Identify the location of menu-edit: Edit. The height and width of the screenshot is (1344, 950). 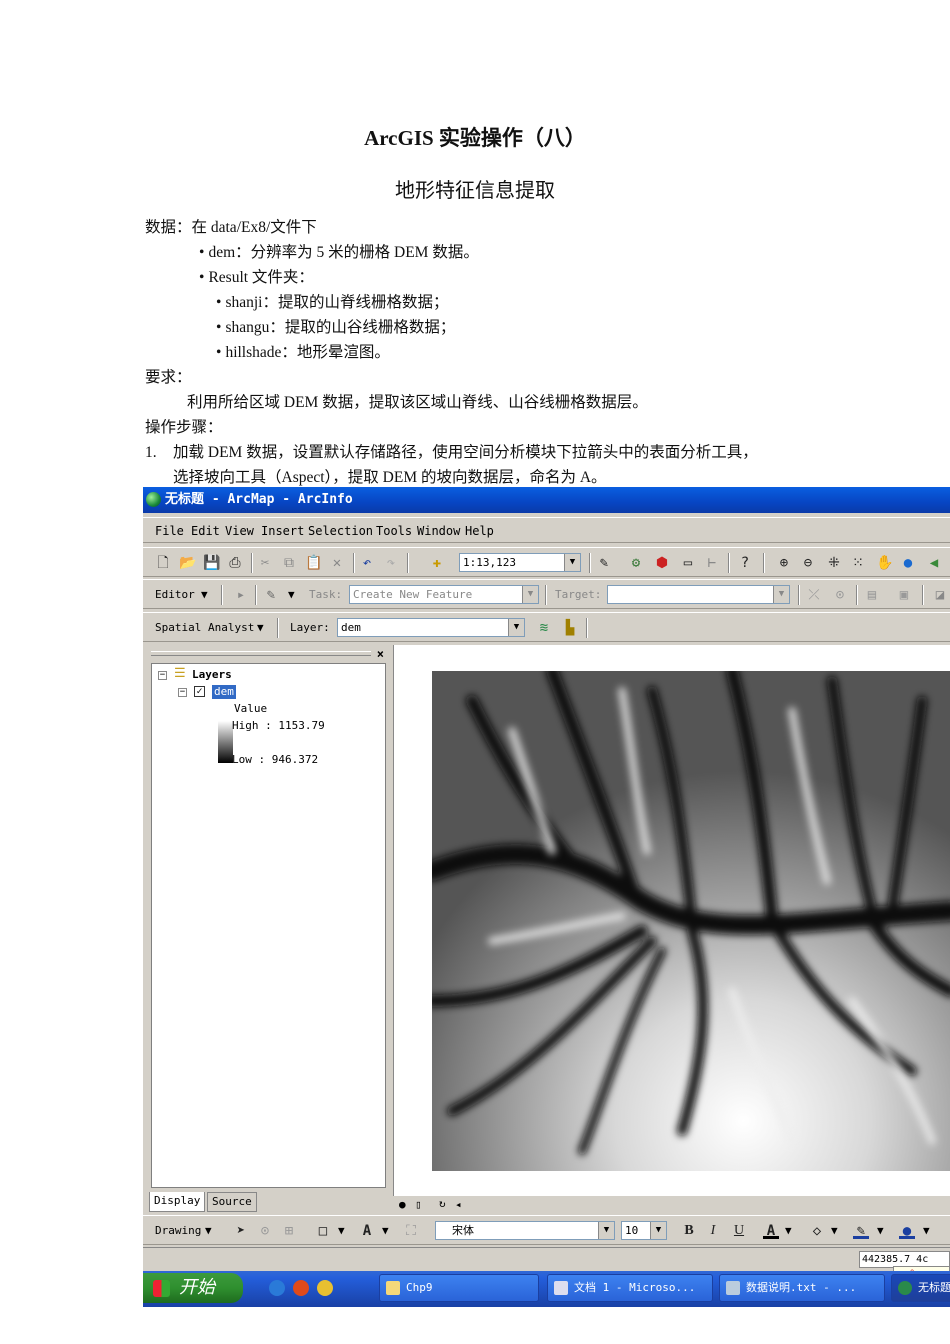
(205, 531).